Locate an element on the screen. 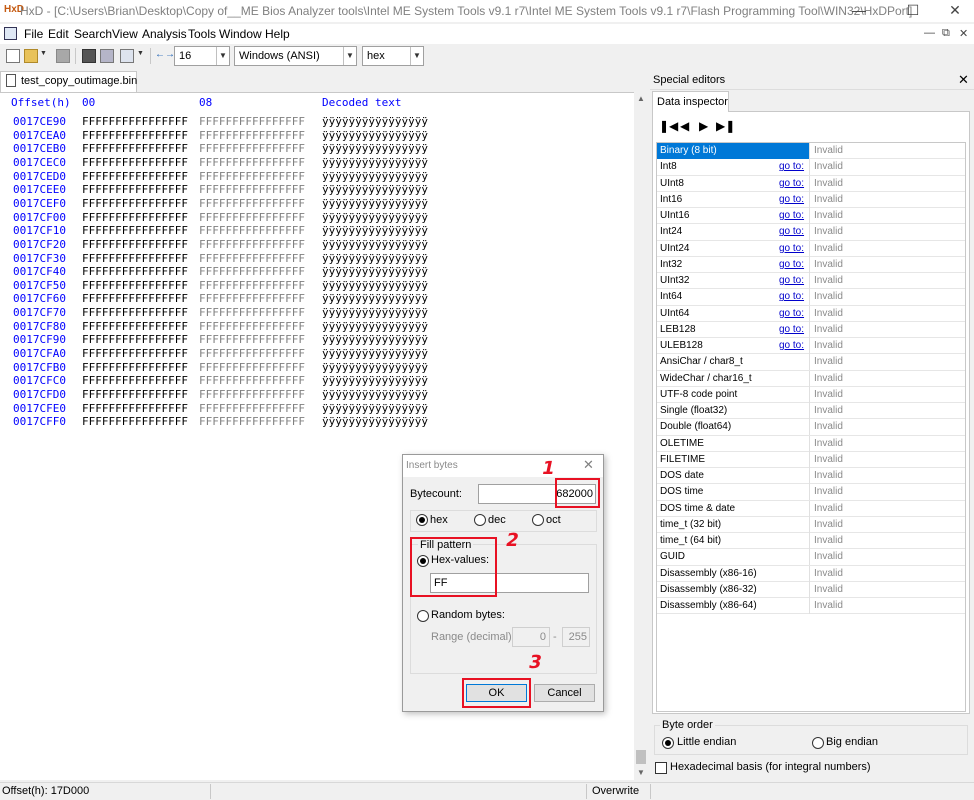 The width and height of the screenshot is (974, 800). big-endian-label: Big endian is located at coordinates (852, 742).